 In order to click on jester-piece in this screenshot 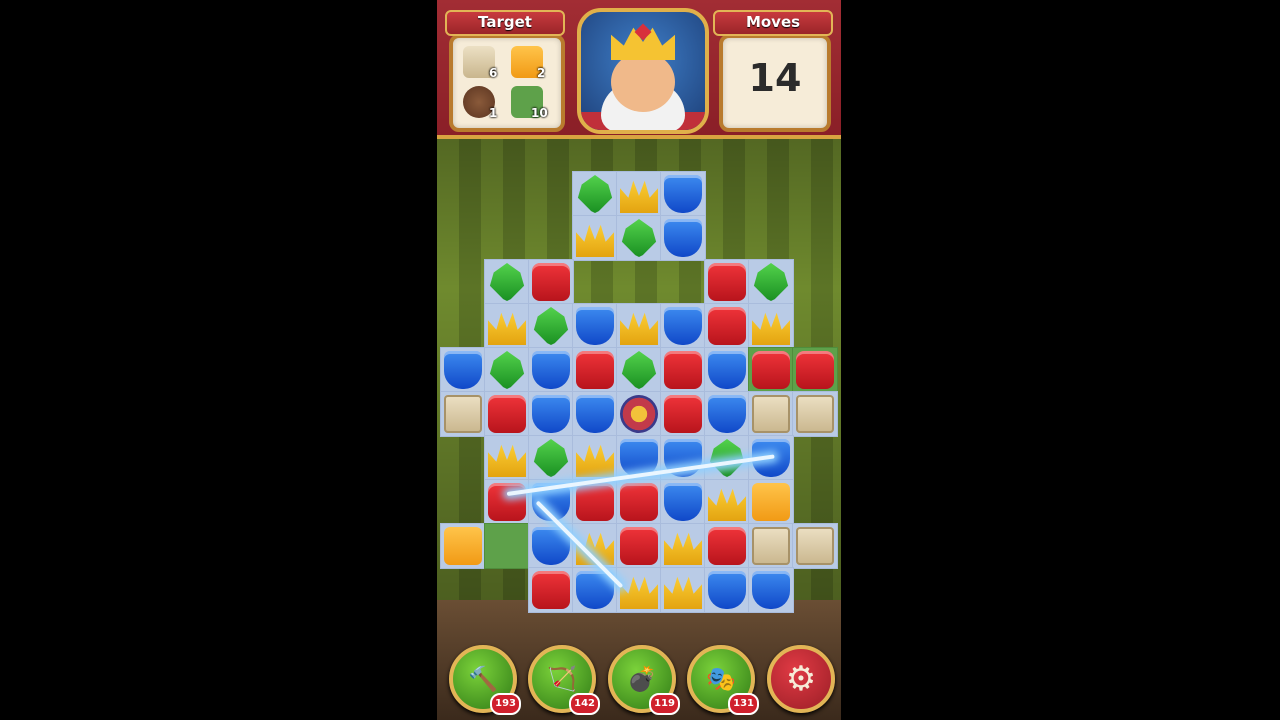, I will do `click(639, 414)`.